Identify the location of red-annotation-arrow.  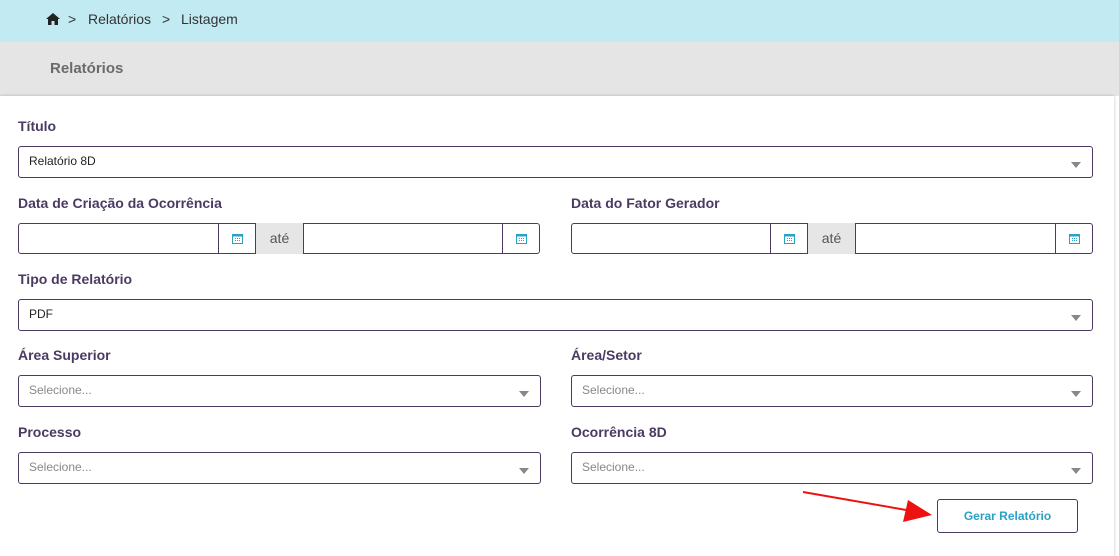
(867, 506).